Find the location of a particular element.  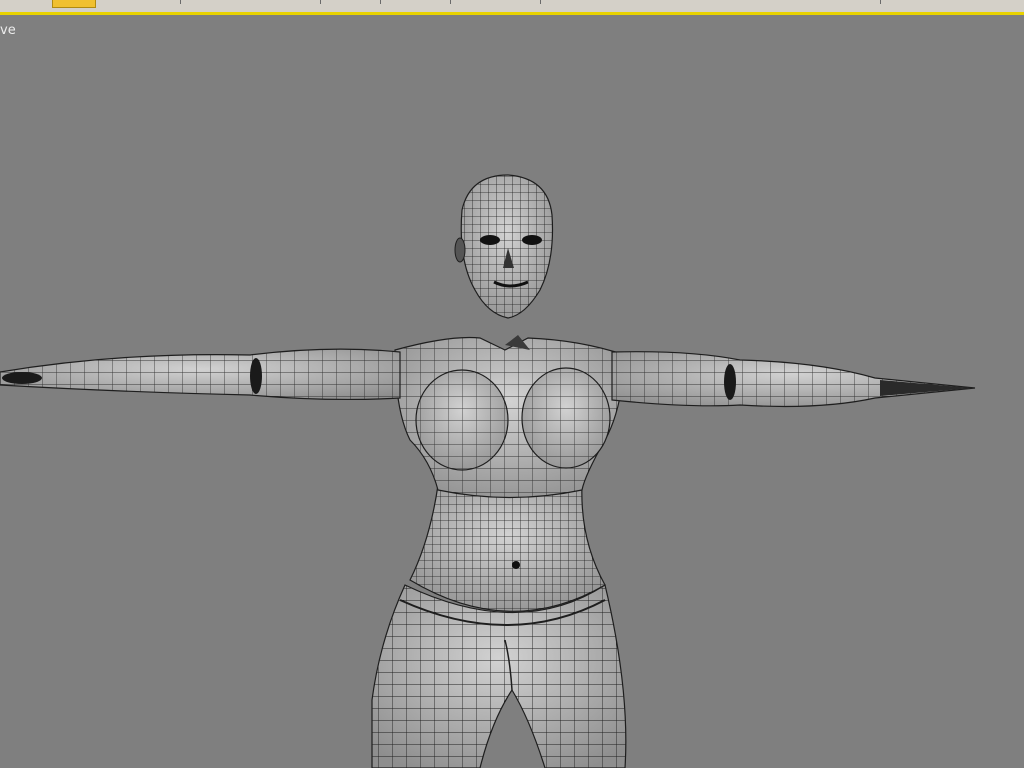

waist-corset is located at coordinates (507, 548).